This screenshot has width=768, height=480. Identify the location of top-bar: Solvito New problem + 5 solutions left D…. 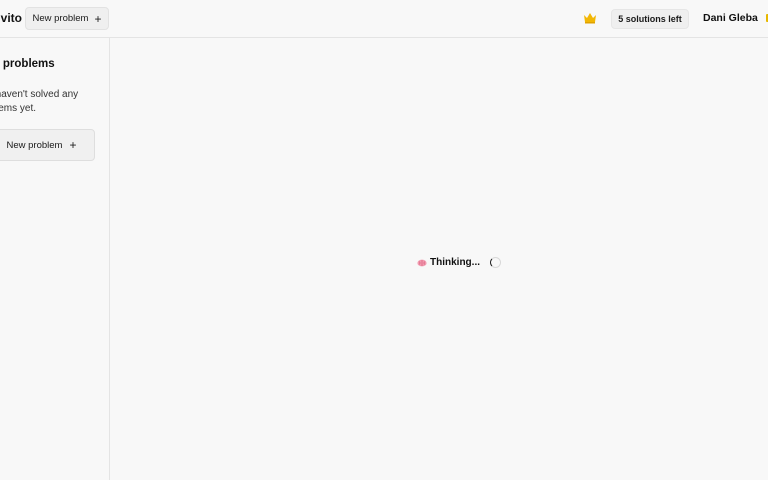
(384, 19).